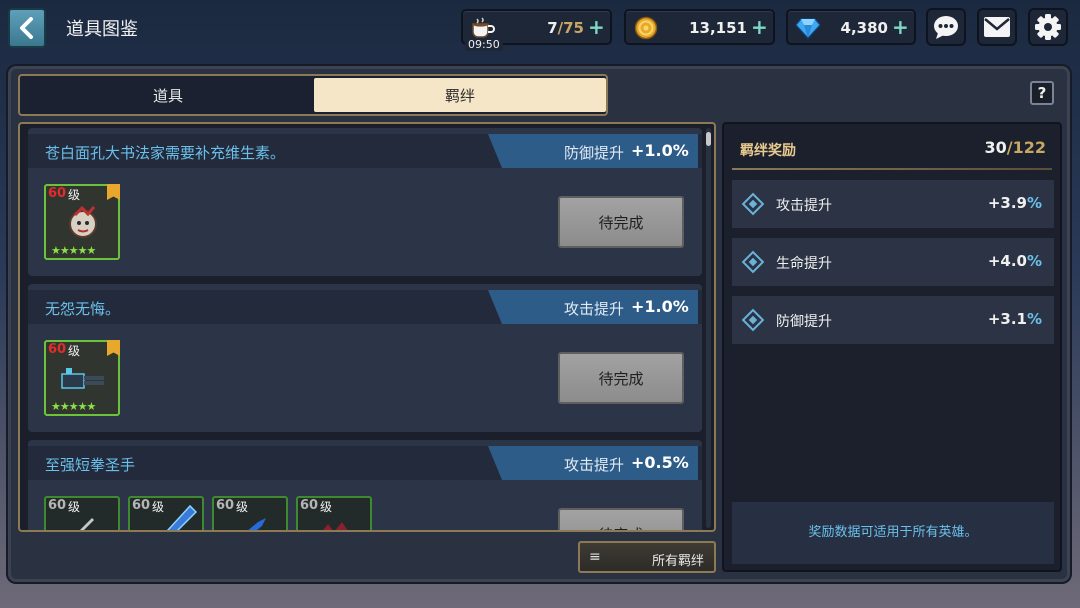 The height and width of the screenshot is (608, 1080). I want to click on mail-button, so click(997, 27).